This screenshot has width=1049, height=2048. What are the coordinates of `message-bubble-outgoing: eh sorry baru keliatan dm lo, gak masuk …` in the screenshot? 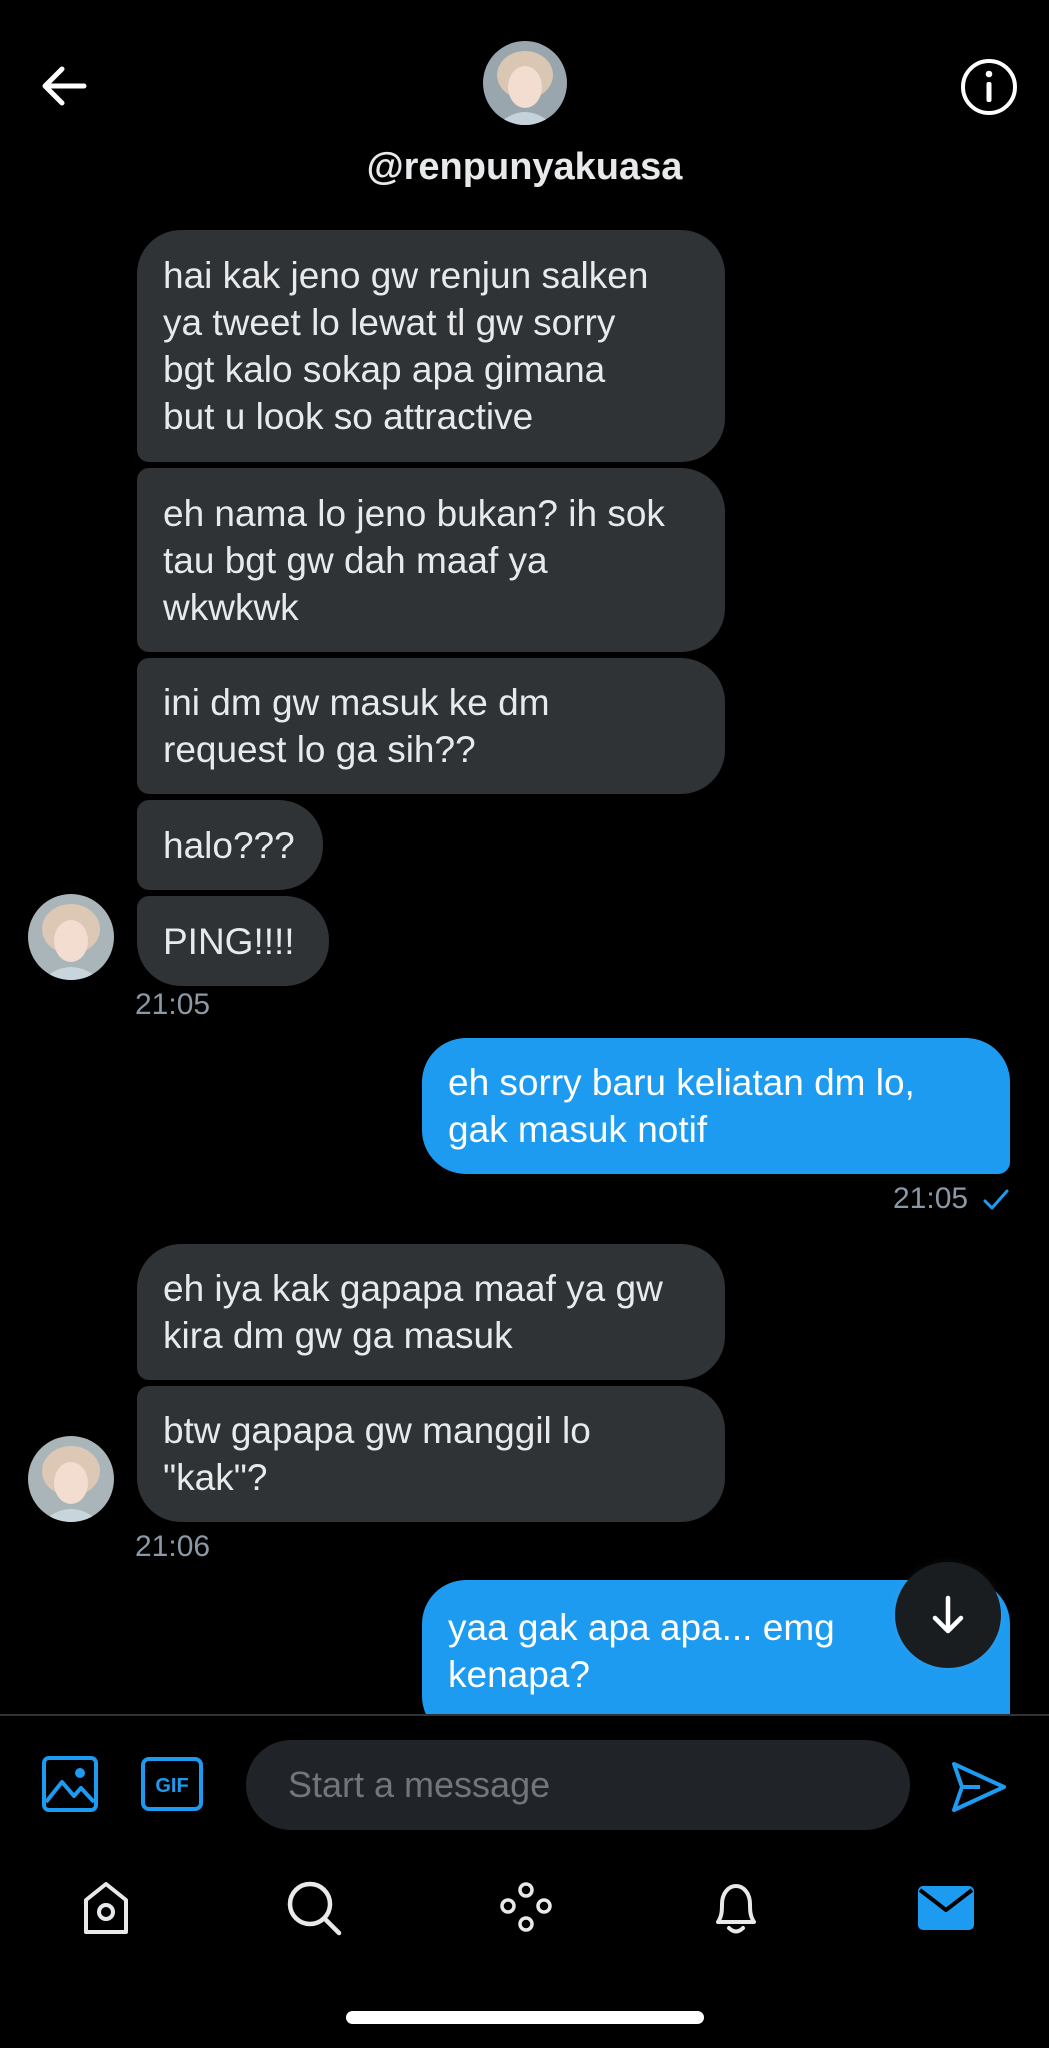 It's located at (716, 1106).